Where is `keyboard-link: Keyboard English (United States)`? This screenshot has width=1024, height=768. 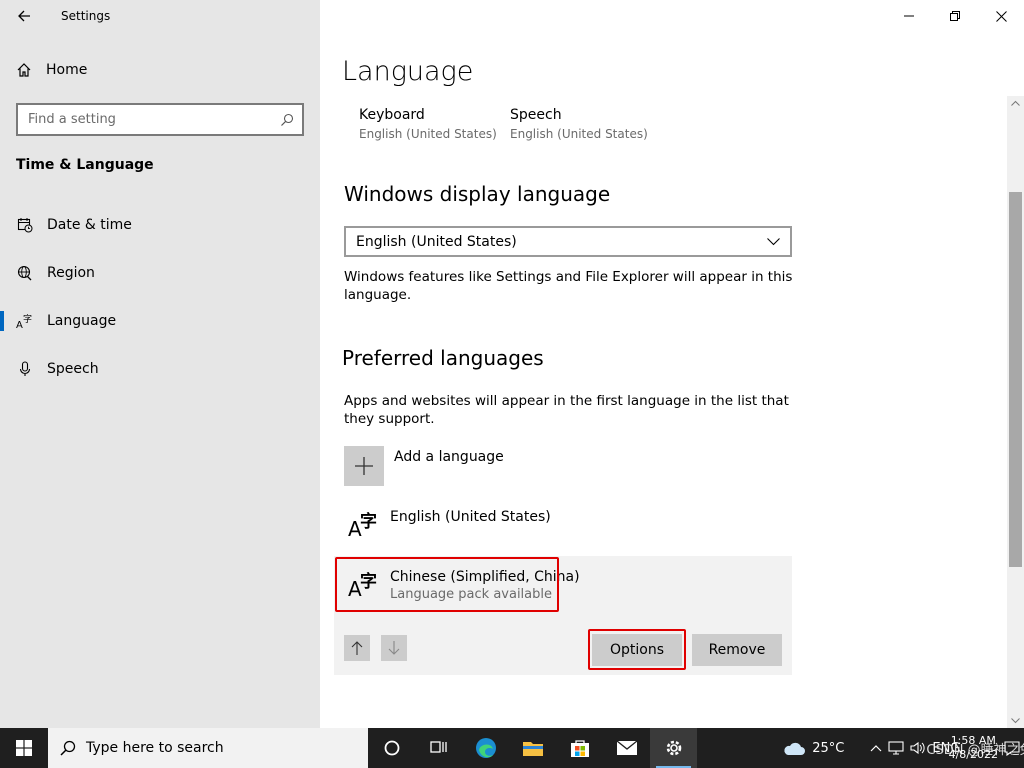 keyboard-link: Keyboard English (United States) is located at coordinates (428, 124).